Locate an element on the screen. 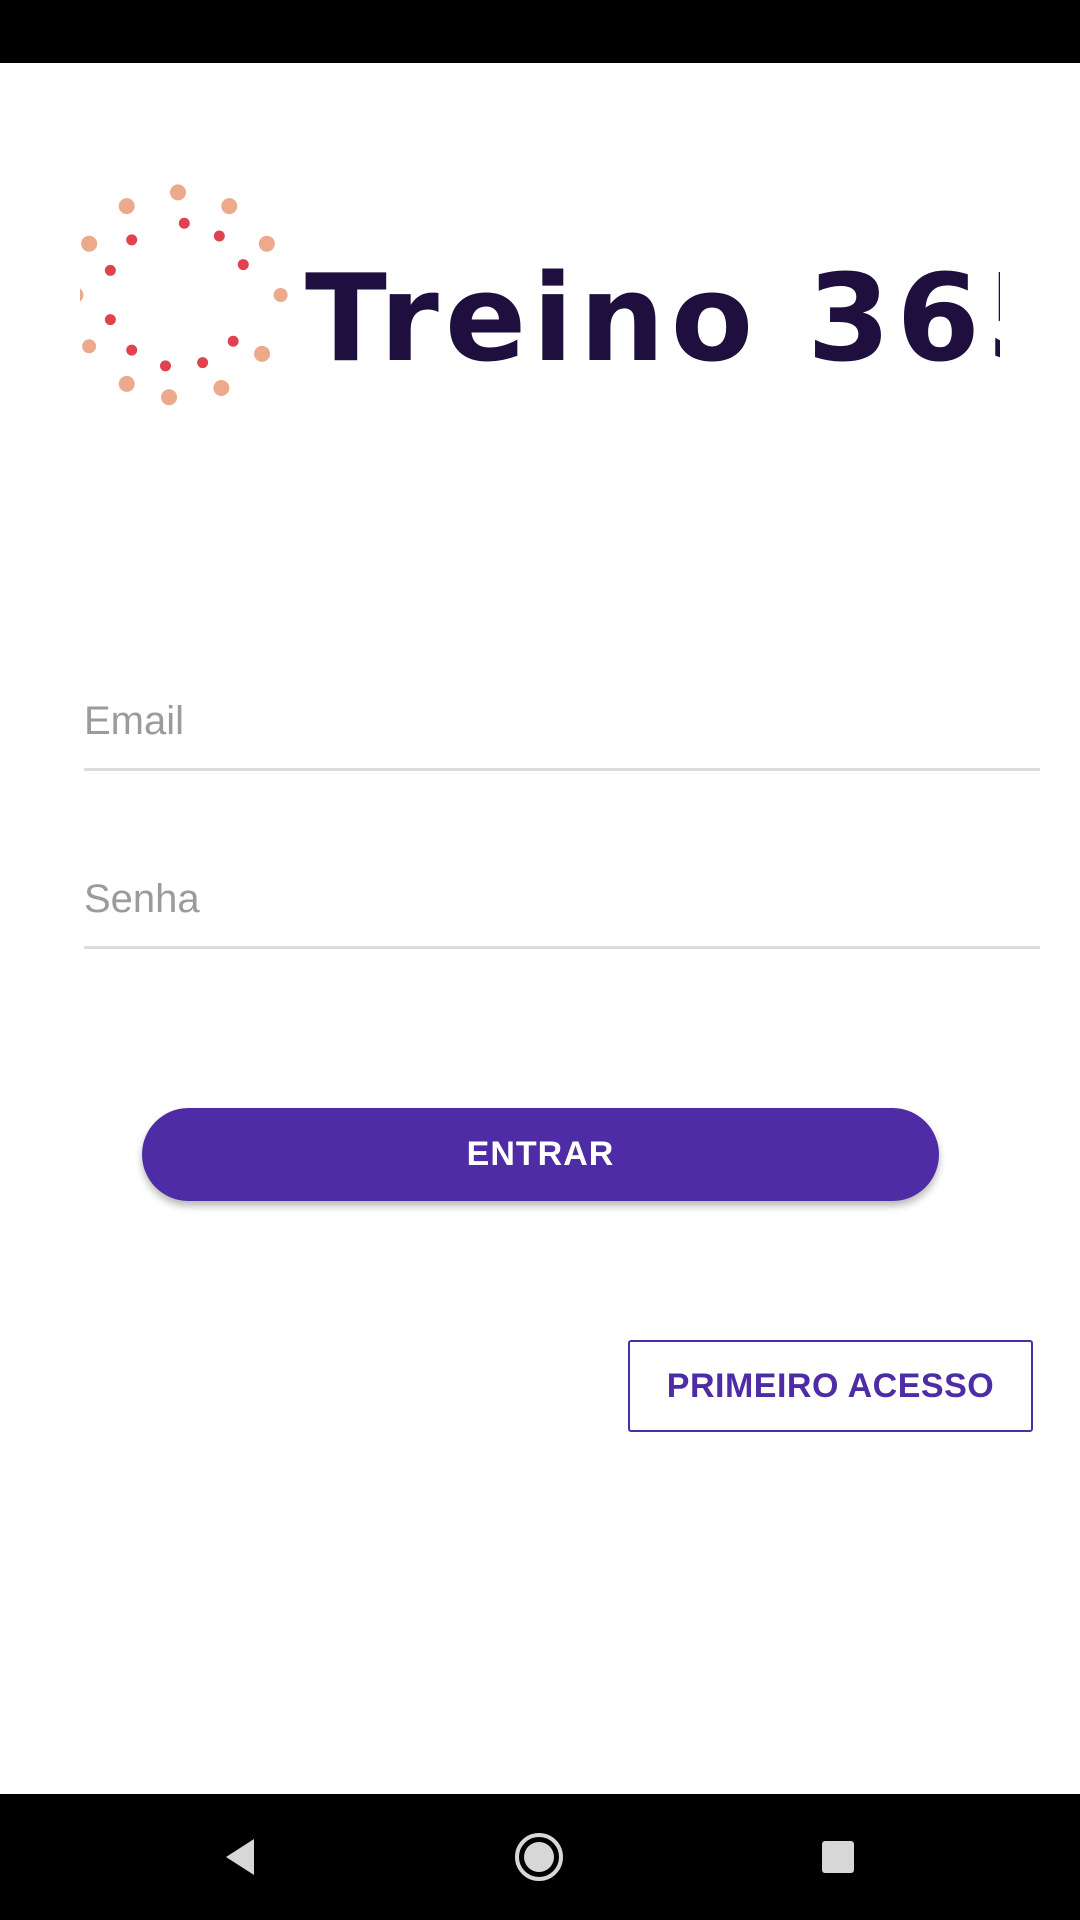  recents-icon is located at coordinates (838, 1857).